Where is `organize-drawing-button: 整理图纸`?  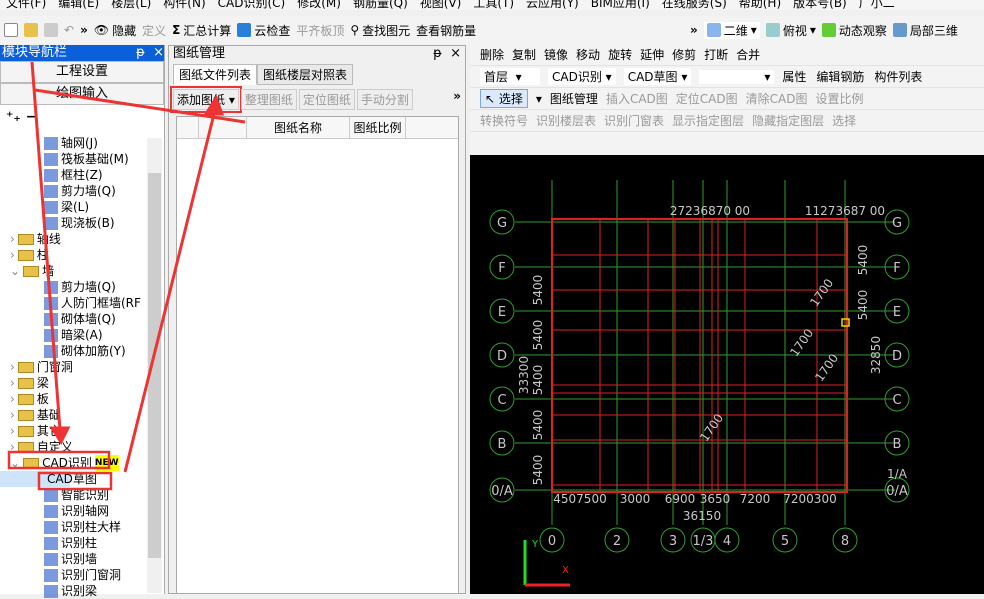
organize-drawing-button: 整理图纸 is located at coordinates (268, 99).